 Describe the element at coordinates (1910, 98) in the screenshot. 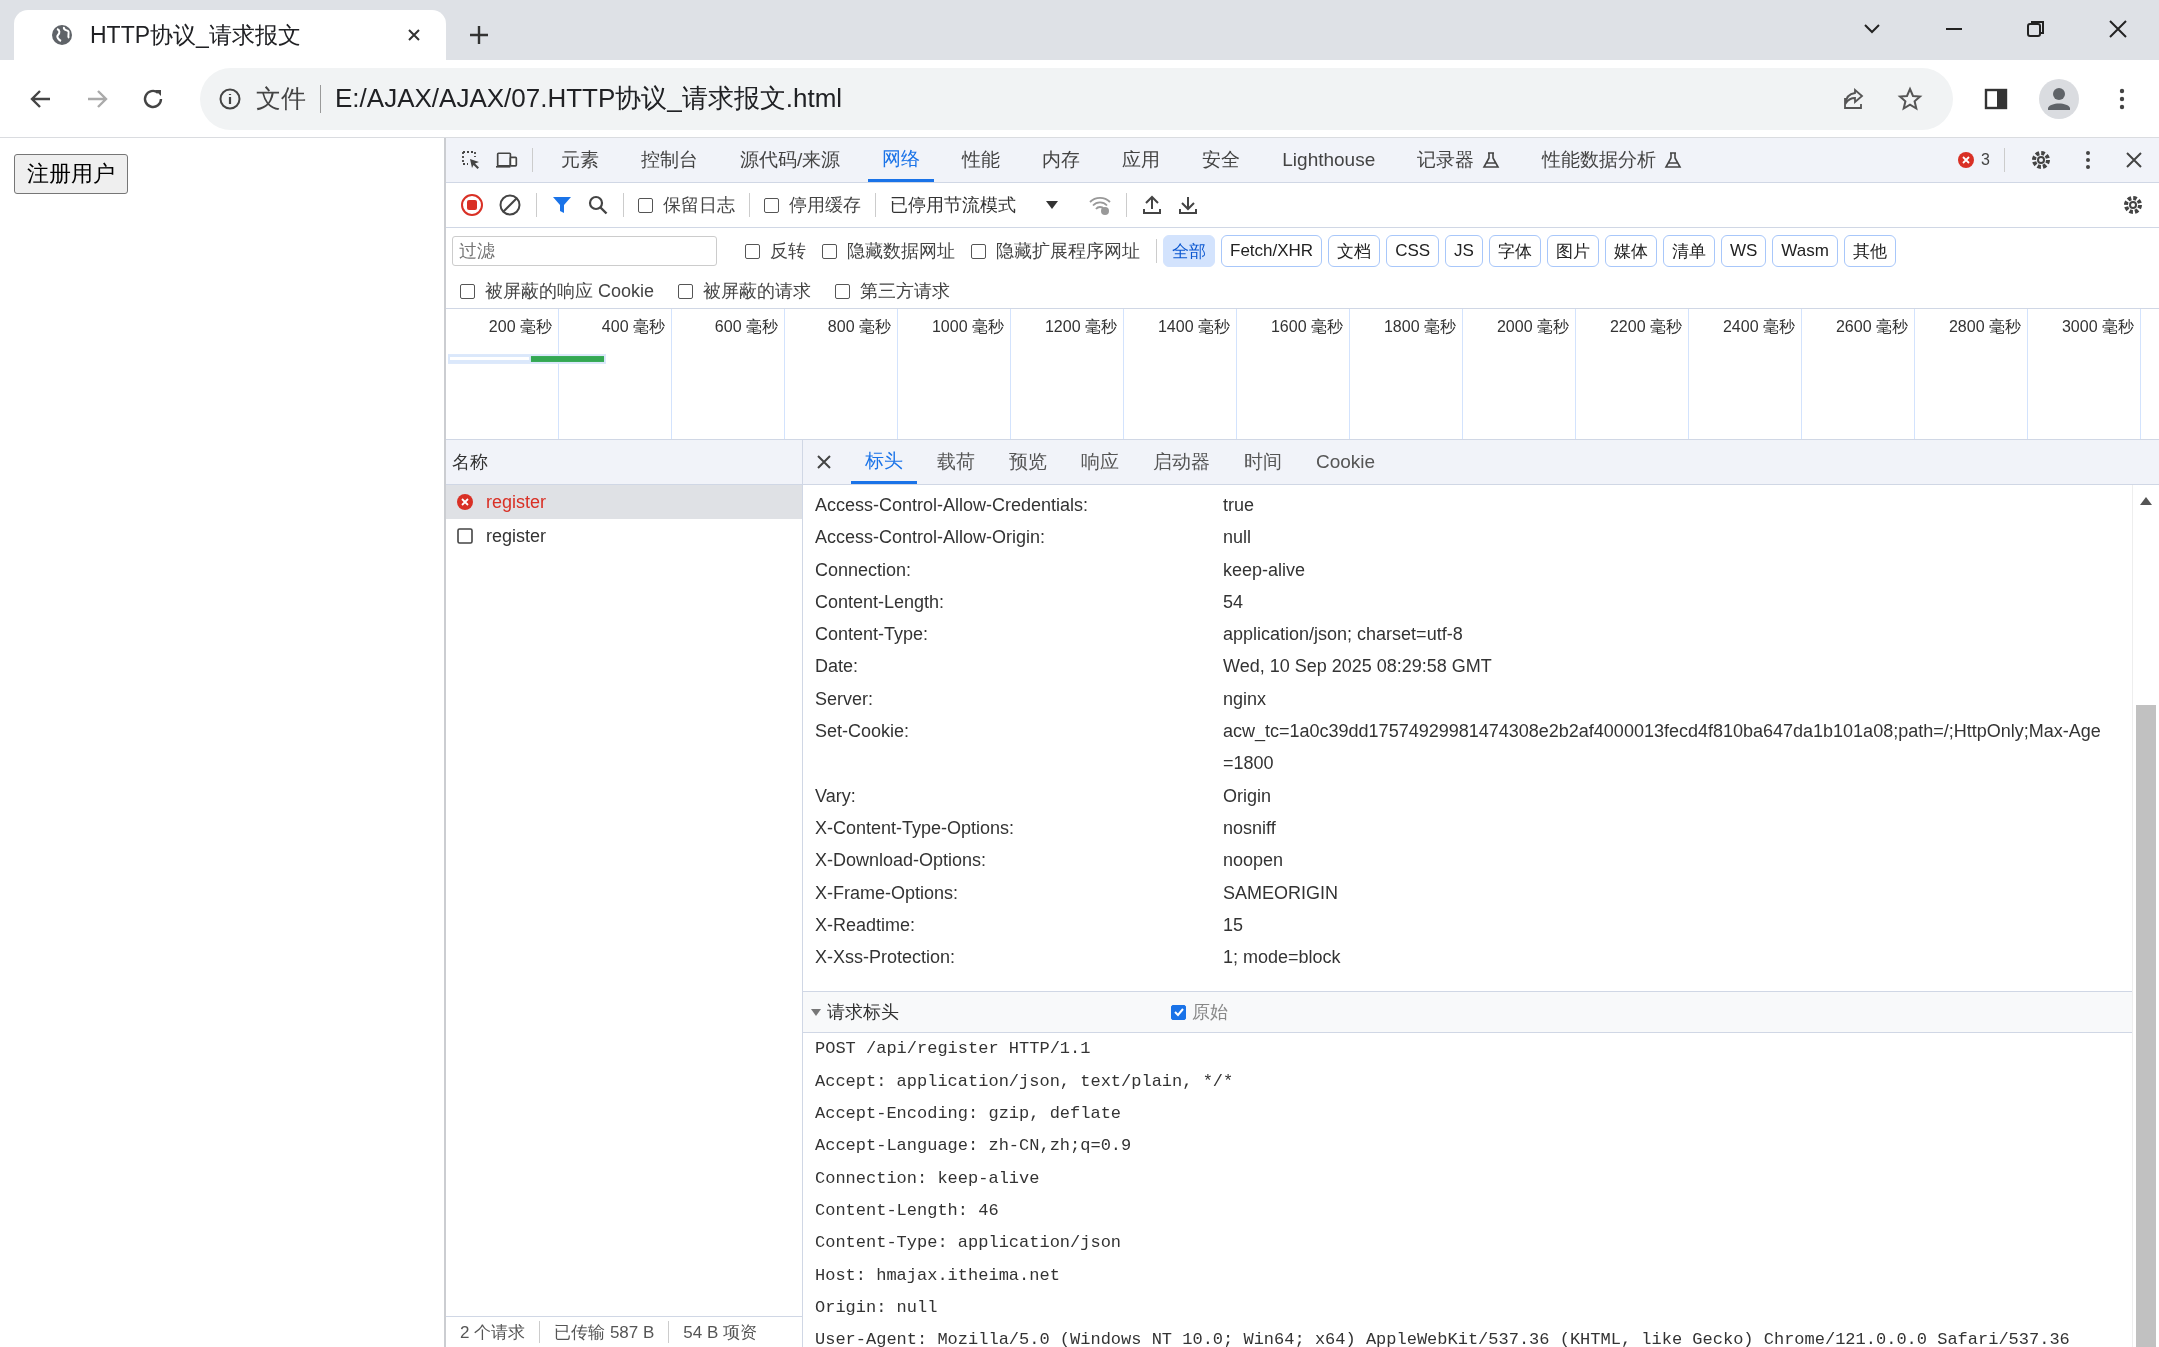

I see `star-icon` at that location.